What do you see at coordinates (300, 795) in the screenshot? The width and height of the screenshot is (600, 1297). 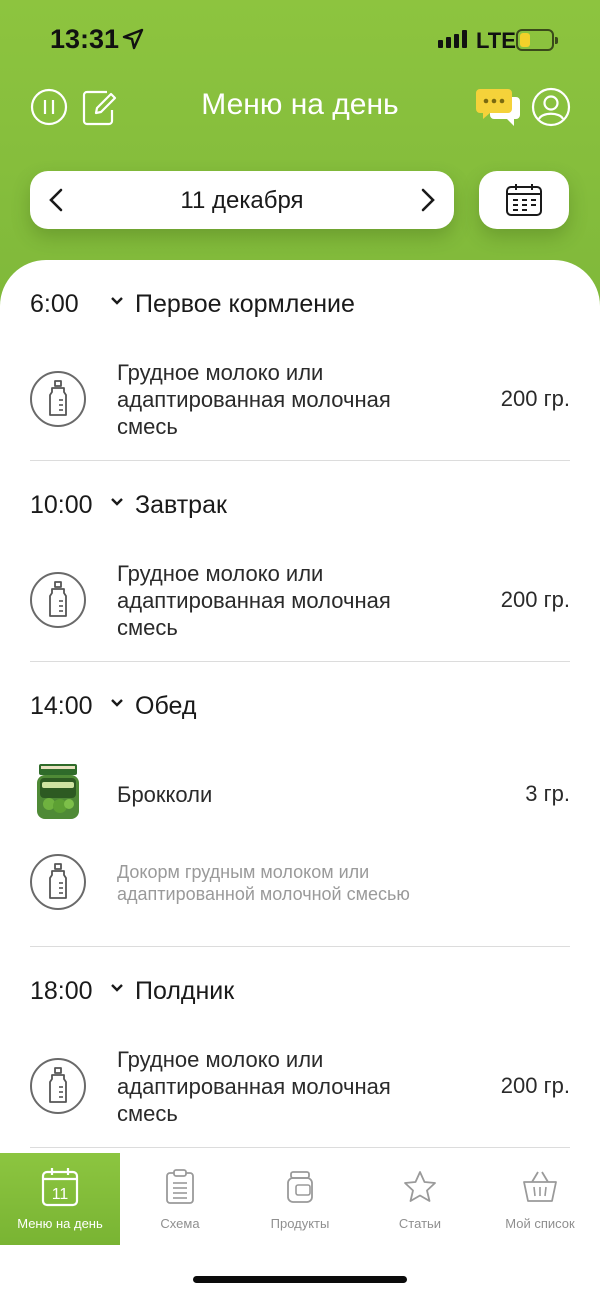 I see `meal-item: Брокколи 3 гр.` at bounding box center [300, 795].